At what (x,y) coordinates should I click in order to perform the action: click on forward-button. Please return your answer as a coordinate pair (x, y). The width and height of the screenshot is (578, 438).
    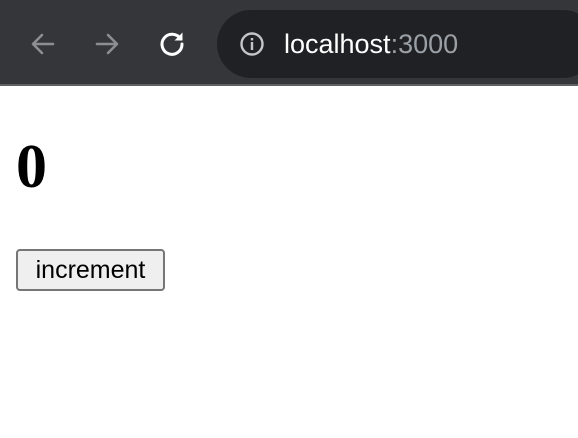
    Looking at the image, I should click on (107, 44).